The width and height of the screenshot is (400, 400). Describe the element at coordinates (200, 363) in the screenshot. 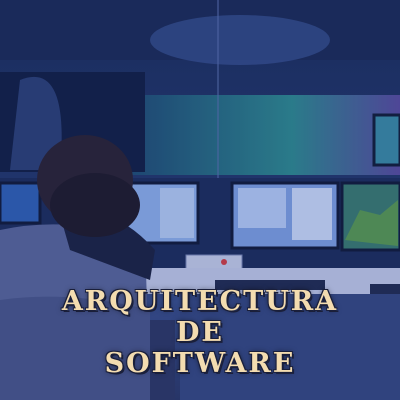

I see `title-line-3: SOFTWARE` at that location.